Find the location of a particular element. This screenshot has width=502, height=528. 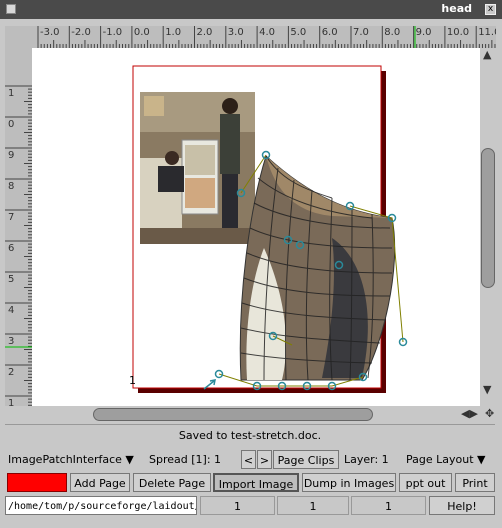

ruler-label: 1.0 is located at coordinates (173, 32).